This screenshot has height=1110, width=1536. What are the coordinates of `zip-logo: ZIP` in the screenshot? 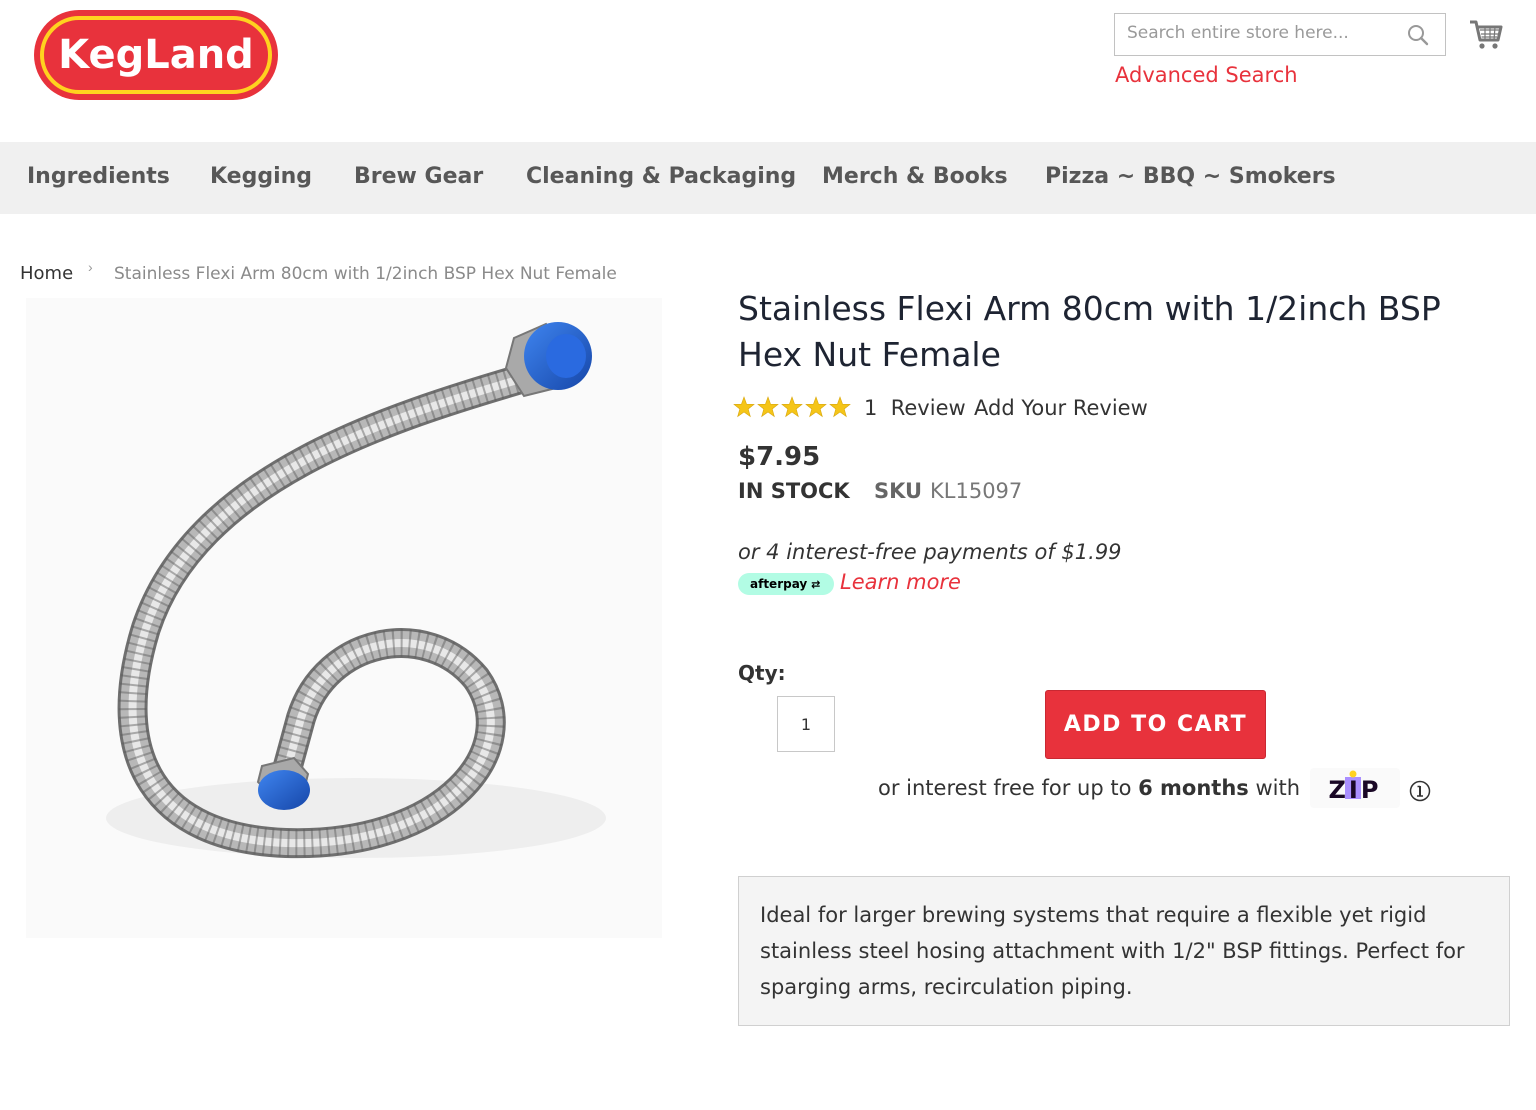 It's located at (1355, 788).